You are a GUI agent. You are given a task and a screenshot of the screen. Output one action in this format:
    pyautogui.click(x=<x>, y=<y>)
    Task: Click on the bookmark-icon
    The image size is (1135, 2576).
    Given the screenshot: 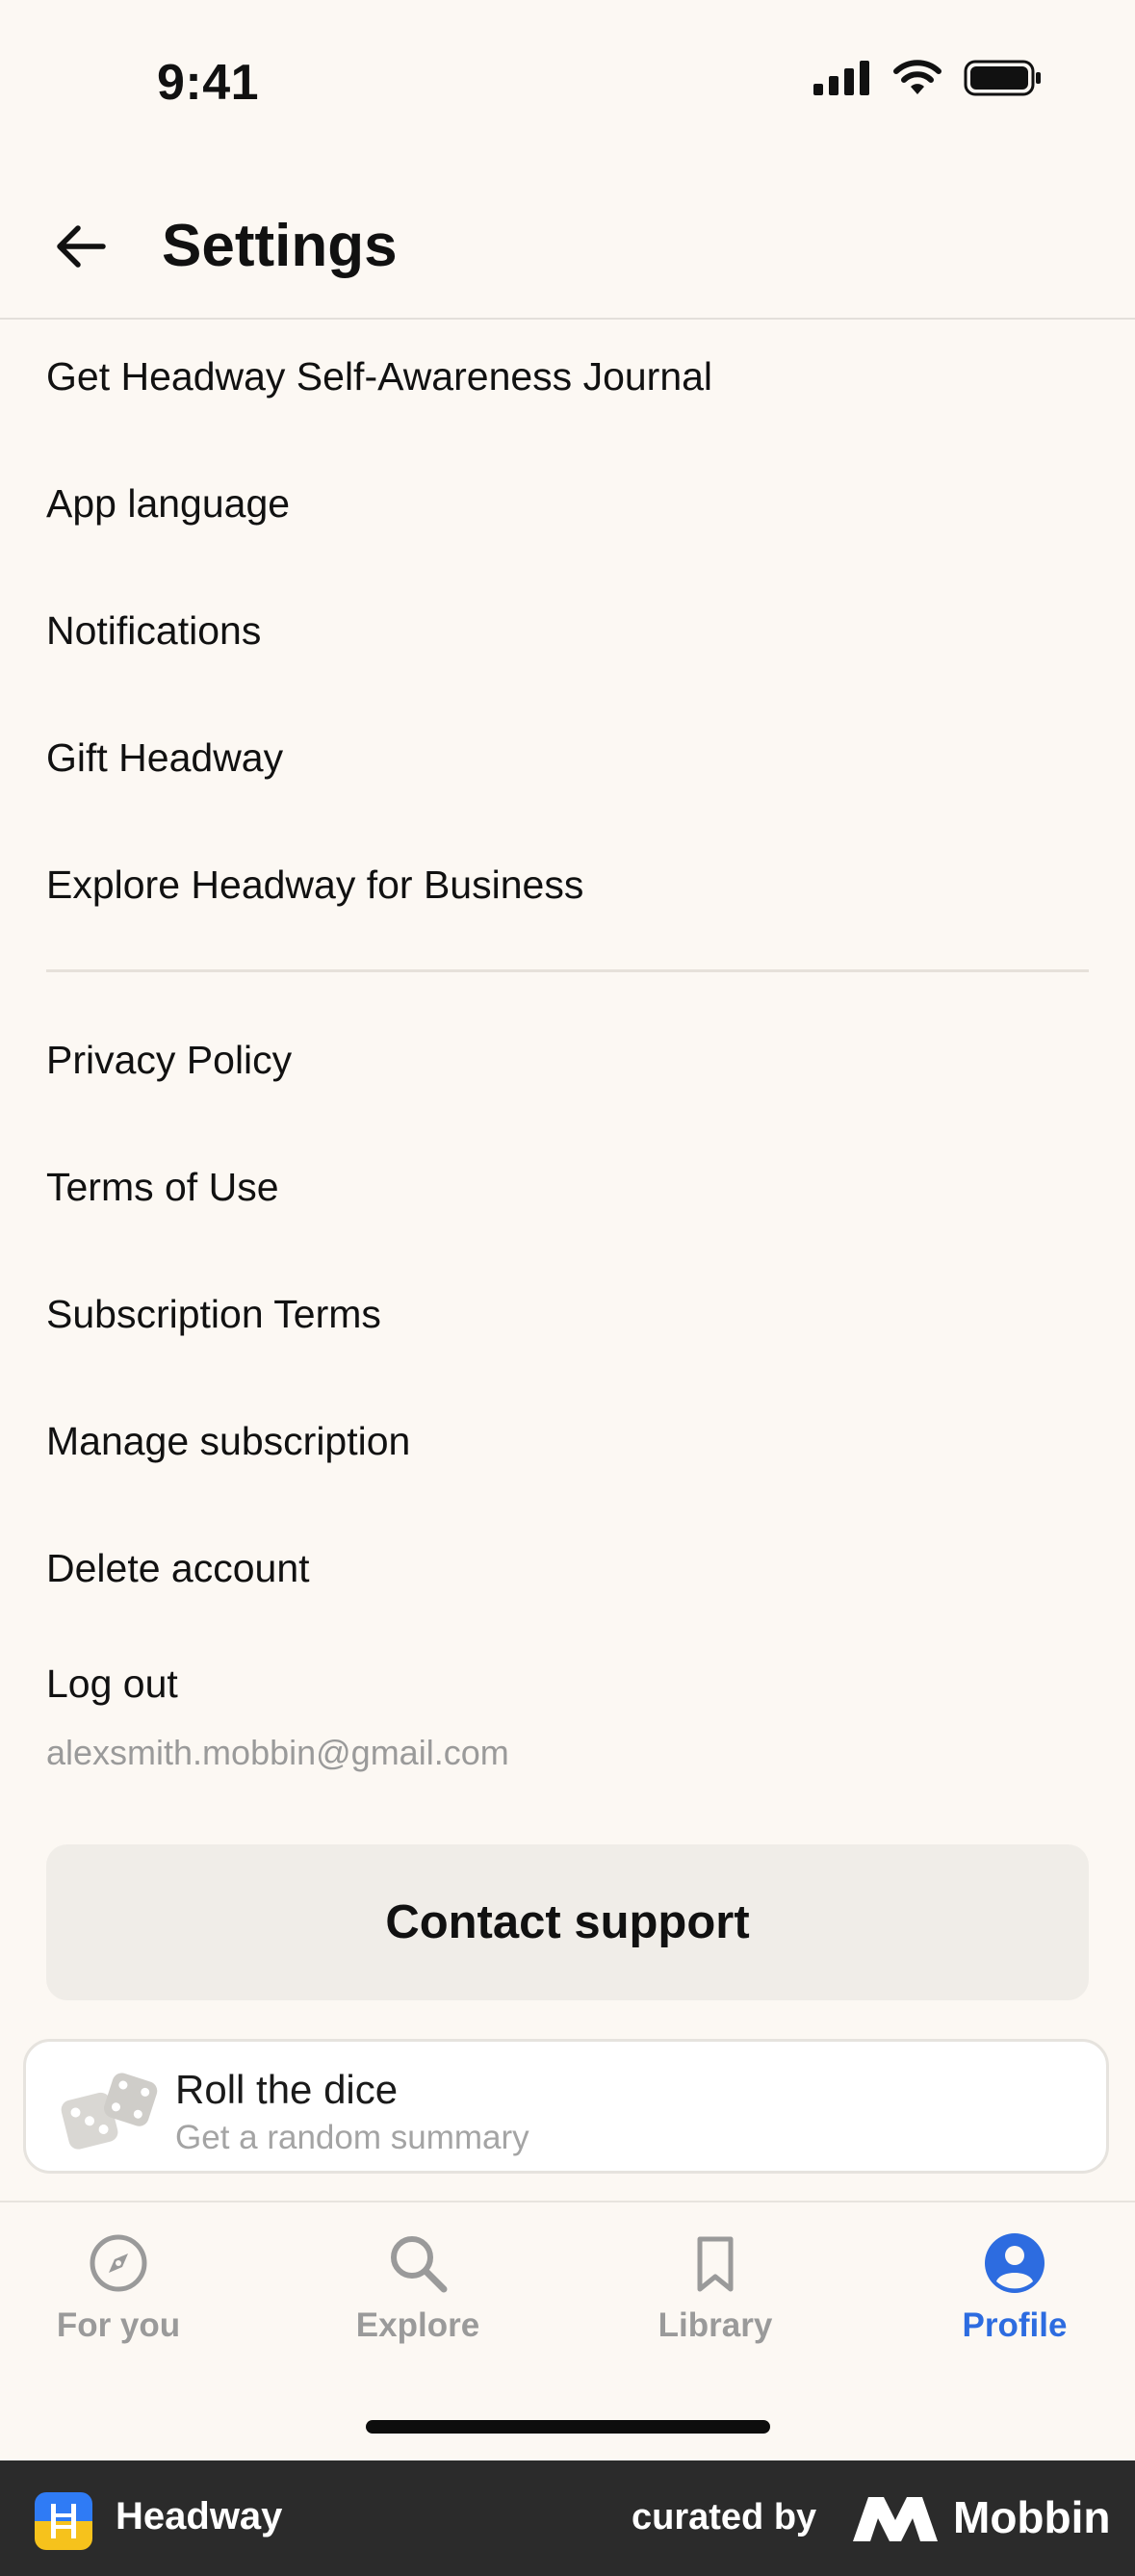 What is the action you would take?
    pyautogui.click(x=715, y=2264)
    